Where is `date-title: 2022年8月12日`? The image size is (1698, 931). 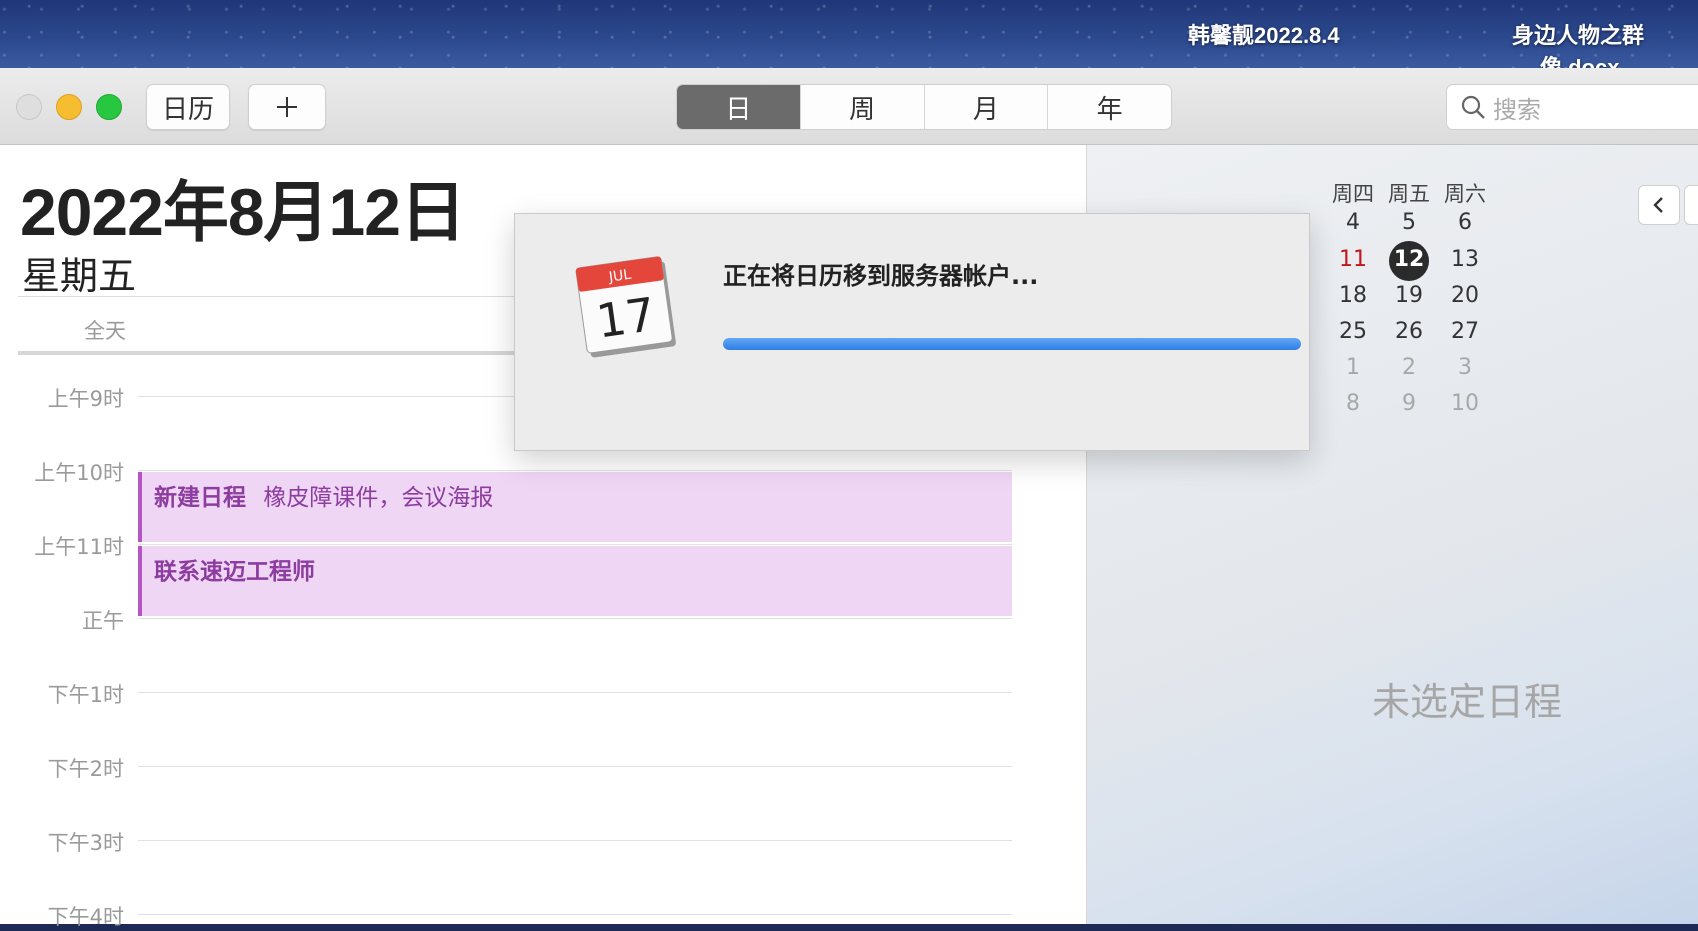
date-title: 2022年8月12日 is located at coordinates (243, 212).